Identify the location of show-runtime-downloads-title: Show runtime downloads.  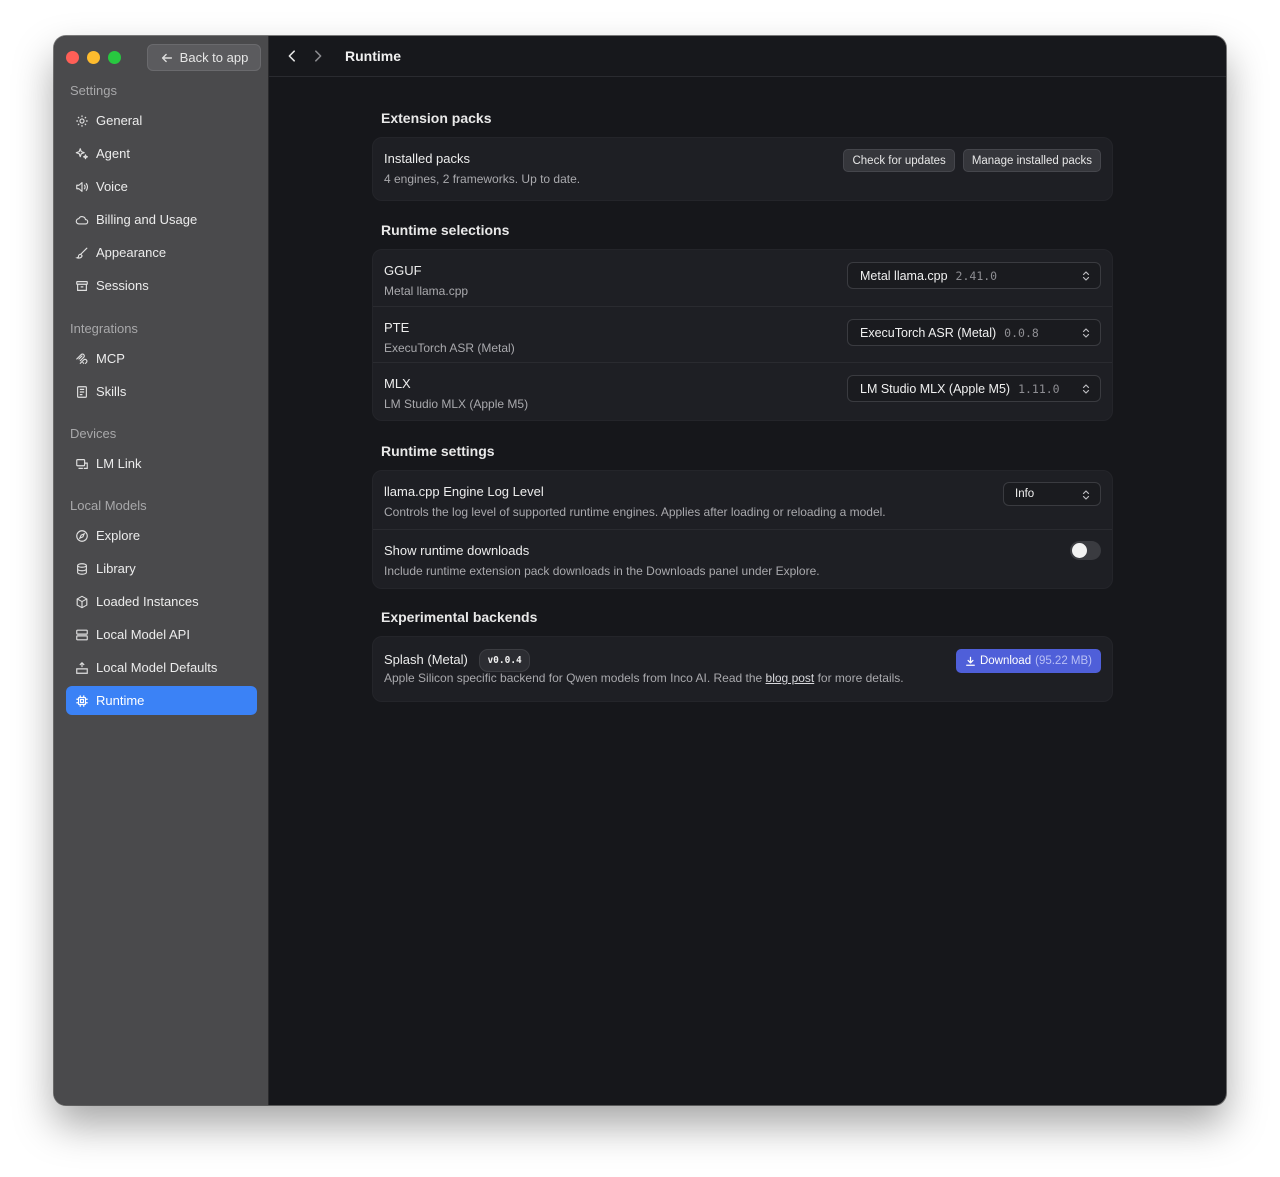
(457, 550).